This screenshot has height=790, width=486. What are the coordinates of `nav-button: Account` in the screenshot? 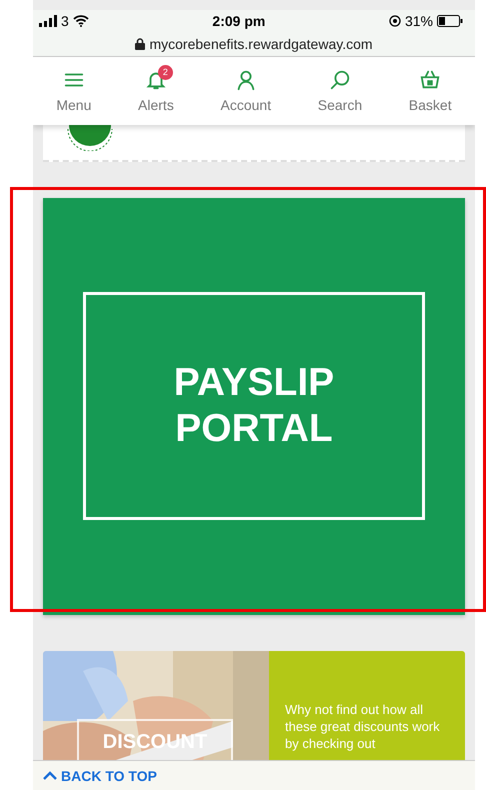 It's located at (246, 90).